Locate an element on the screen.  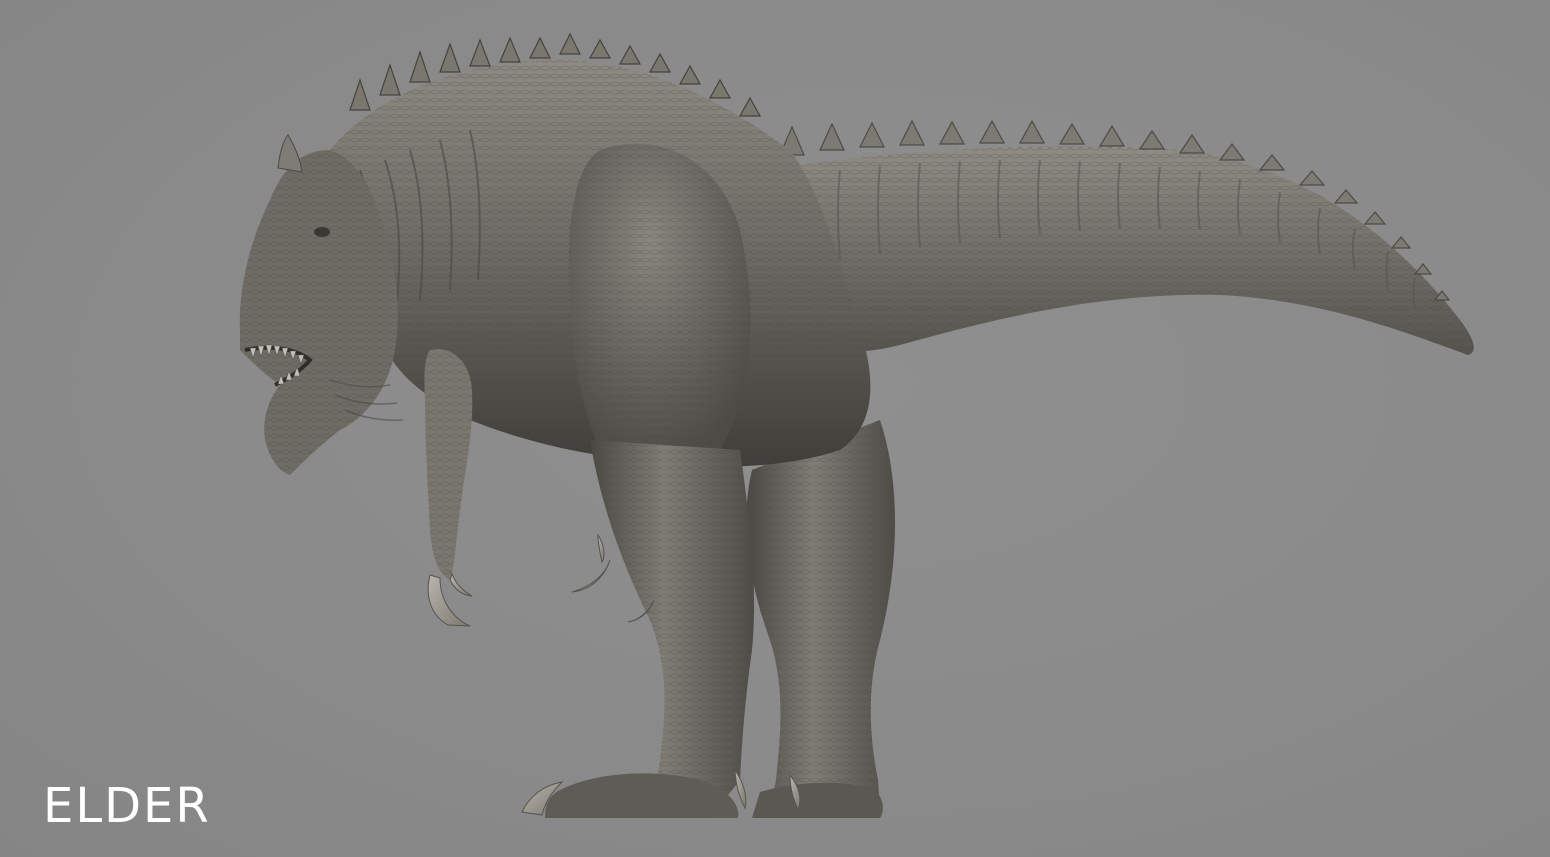
hand-claws is located at coordinates (450, 599).